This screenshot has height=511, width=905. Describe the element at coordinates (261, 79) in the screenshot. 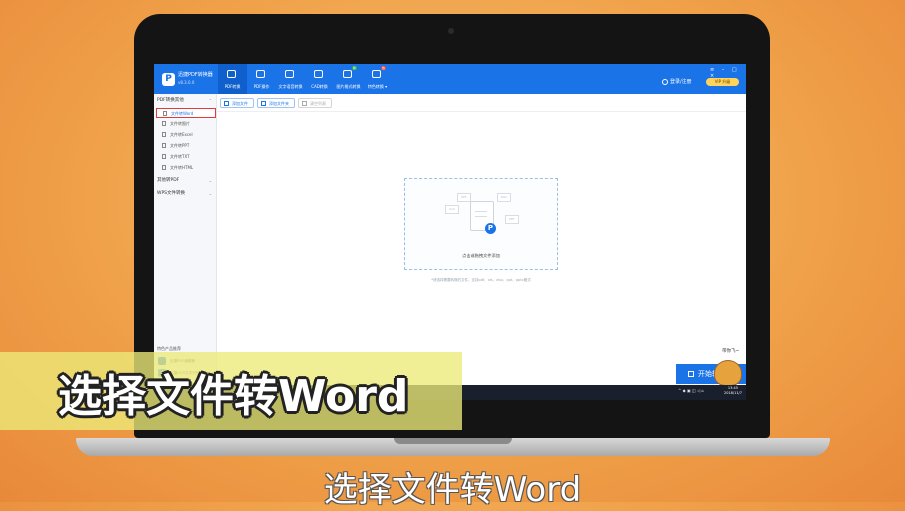

I see `nav-pdf-operations: PDF操作` at that location.